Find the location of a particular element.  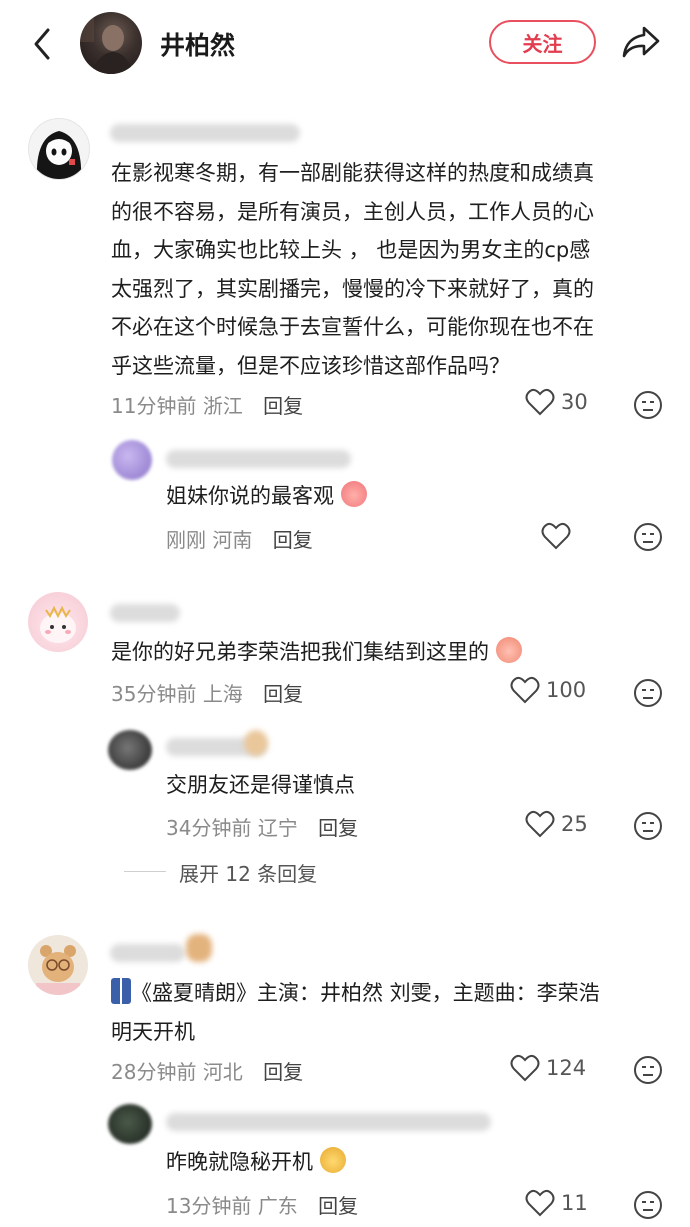

comment-meta: 35分钟前 上海 回复 is located at coordinates (207, 694).